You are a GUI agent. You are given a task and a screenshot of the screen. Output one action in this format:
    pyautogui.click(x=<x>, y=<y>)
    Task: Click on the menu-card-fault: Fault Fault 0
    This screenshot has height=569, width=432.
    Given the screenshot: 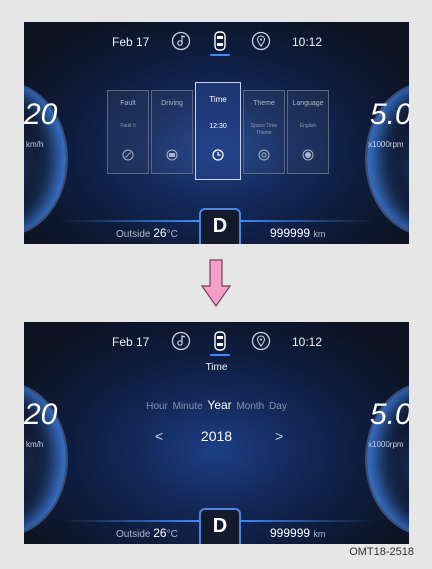 What is the action you would take?
    pyautogui.click(x=128, y=132)
    